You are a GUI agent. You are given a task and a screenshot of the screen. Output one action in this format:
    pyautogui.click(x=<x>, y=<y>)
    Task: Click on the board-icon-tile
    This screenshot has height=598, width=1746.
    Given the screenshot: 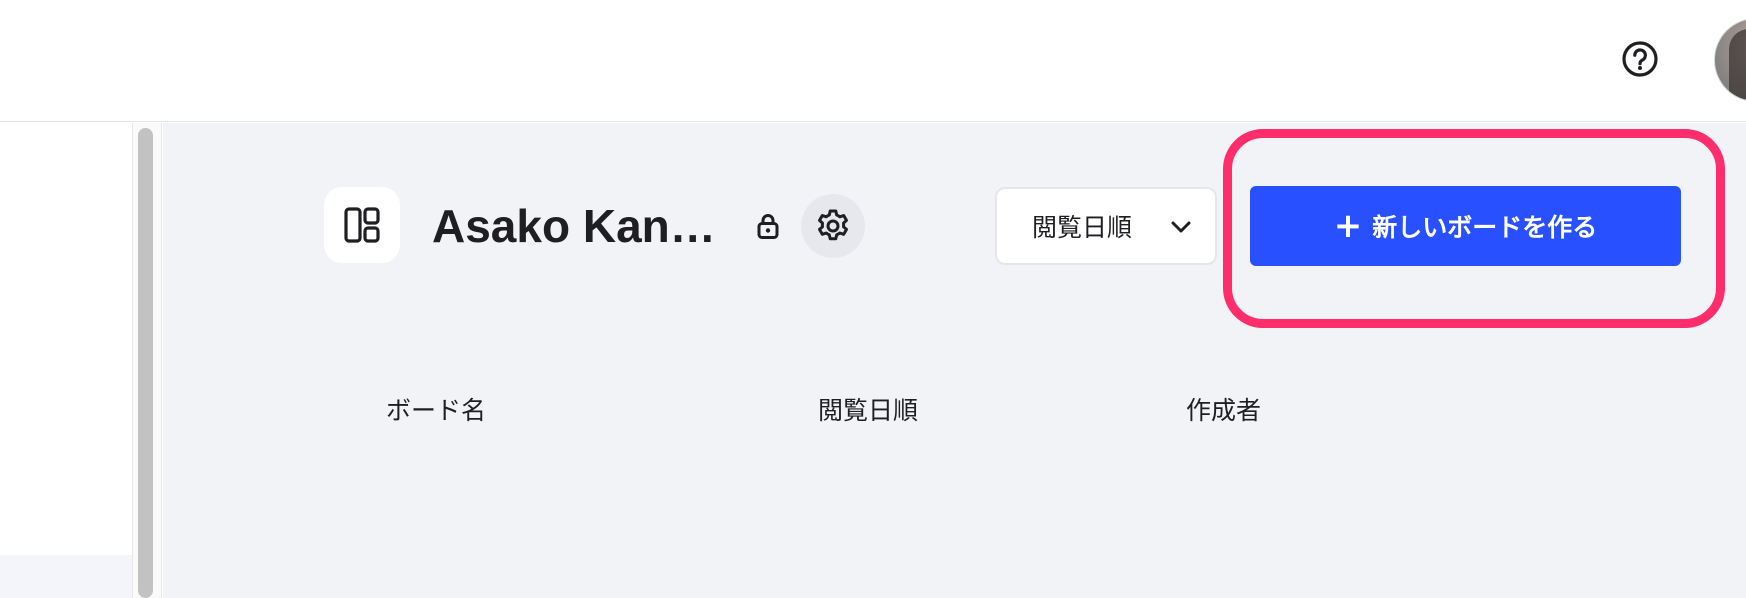 What is the action you would take?
    pyautogui.click(x=362, y=225)
    